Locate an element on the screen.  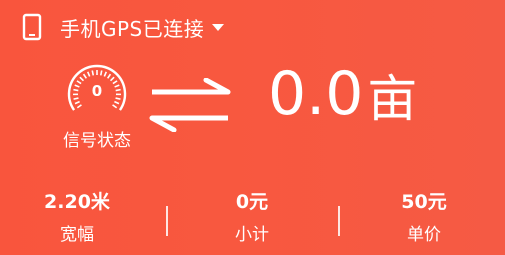
gps-source-dropdown: 手机GPS已连接 is located at coordinates (142, 27).